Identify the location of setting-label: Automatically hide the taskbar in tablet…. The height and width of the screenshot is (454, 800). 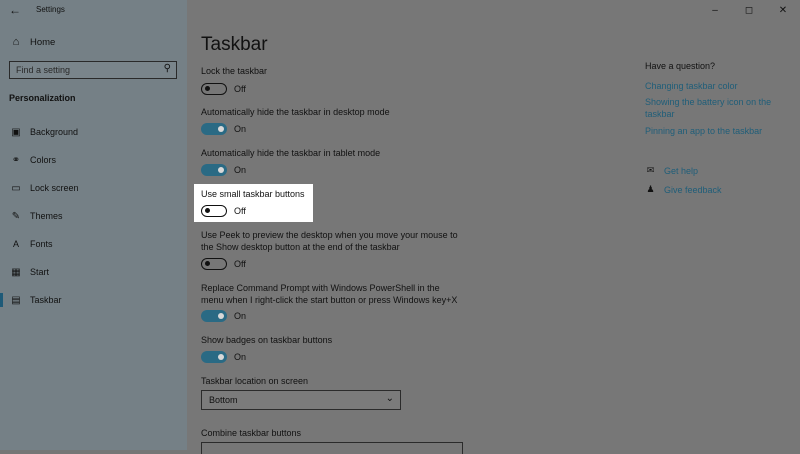
(291, 153).